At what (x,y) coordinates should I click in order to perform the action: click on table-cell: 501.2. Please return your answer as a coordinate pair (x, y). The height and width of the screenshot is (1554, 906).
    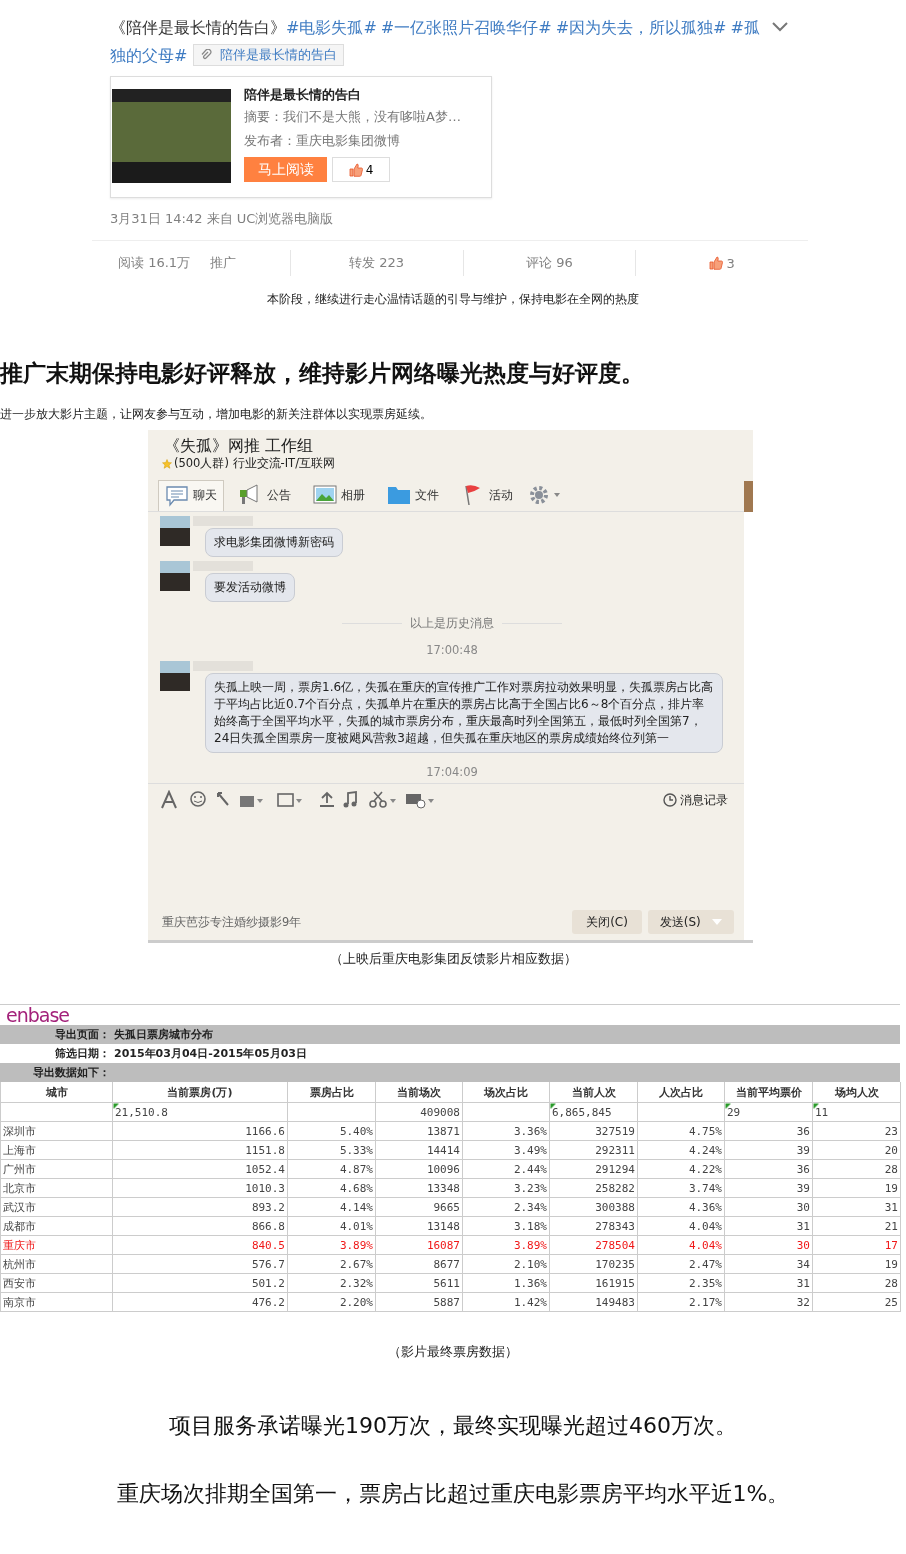
    Looking at the image, I should click on (200, 1283).